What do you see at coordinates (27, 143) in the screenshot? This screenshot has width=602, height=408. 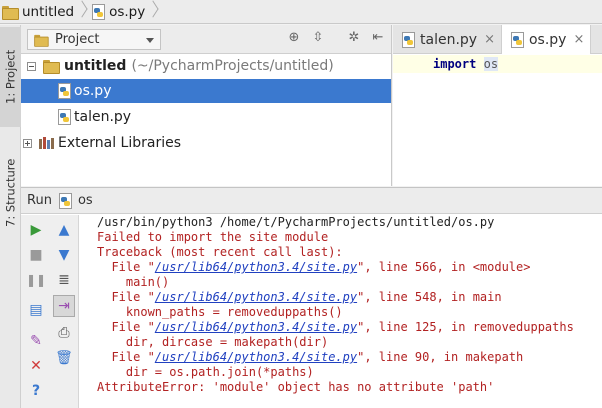 I see `expand-icon` at bounding box center [27, 143].